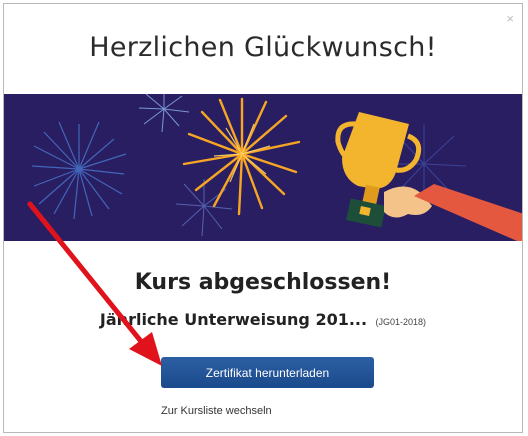 Image resolution: width=528 pixels, height=436 pixels. What do you see at coordinates (453, 212) in the screenshot?
I see `hand-icon` at bounding box center [453, 212].